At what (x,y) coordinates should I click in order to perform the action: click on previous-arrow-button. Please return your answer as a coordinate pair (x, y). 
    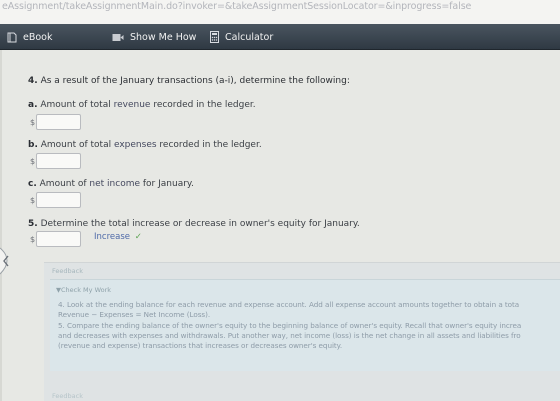
    Looking at the image, I should click on (12, 261).